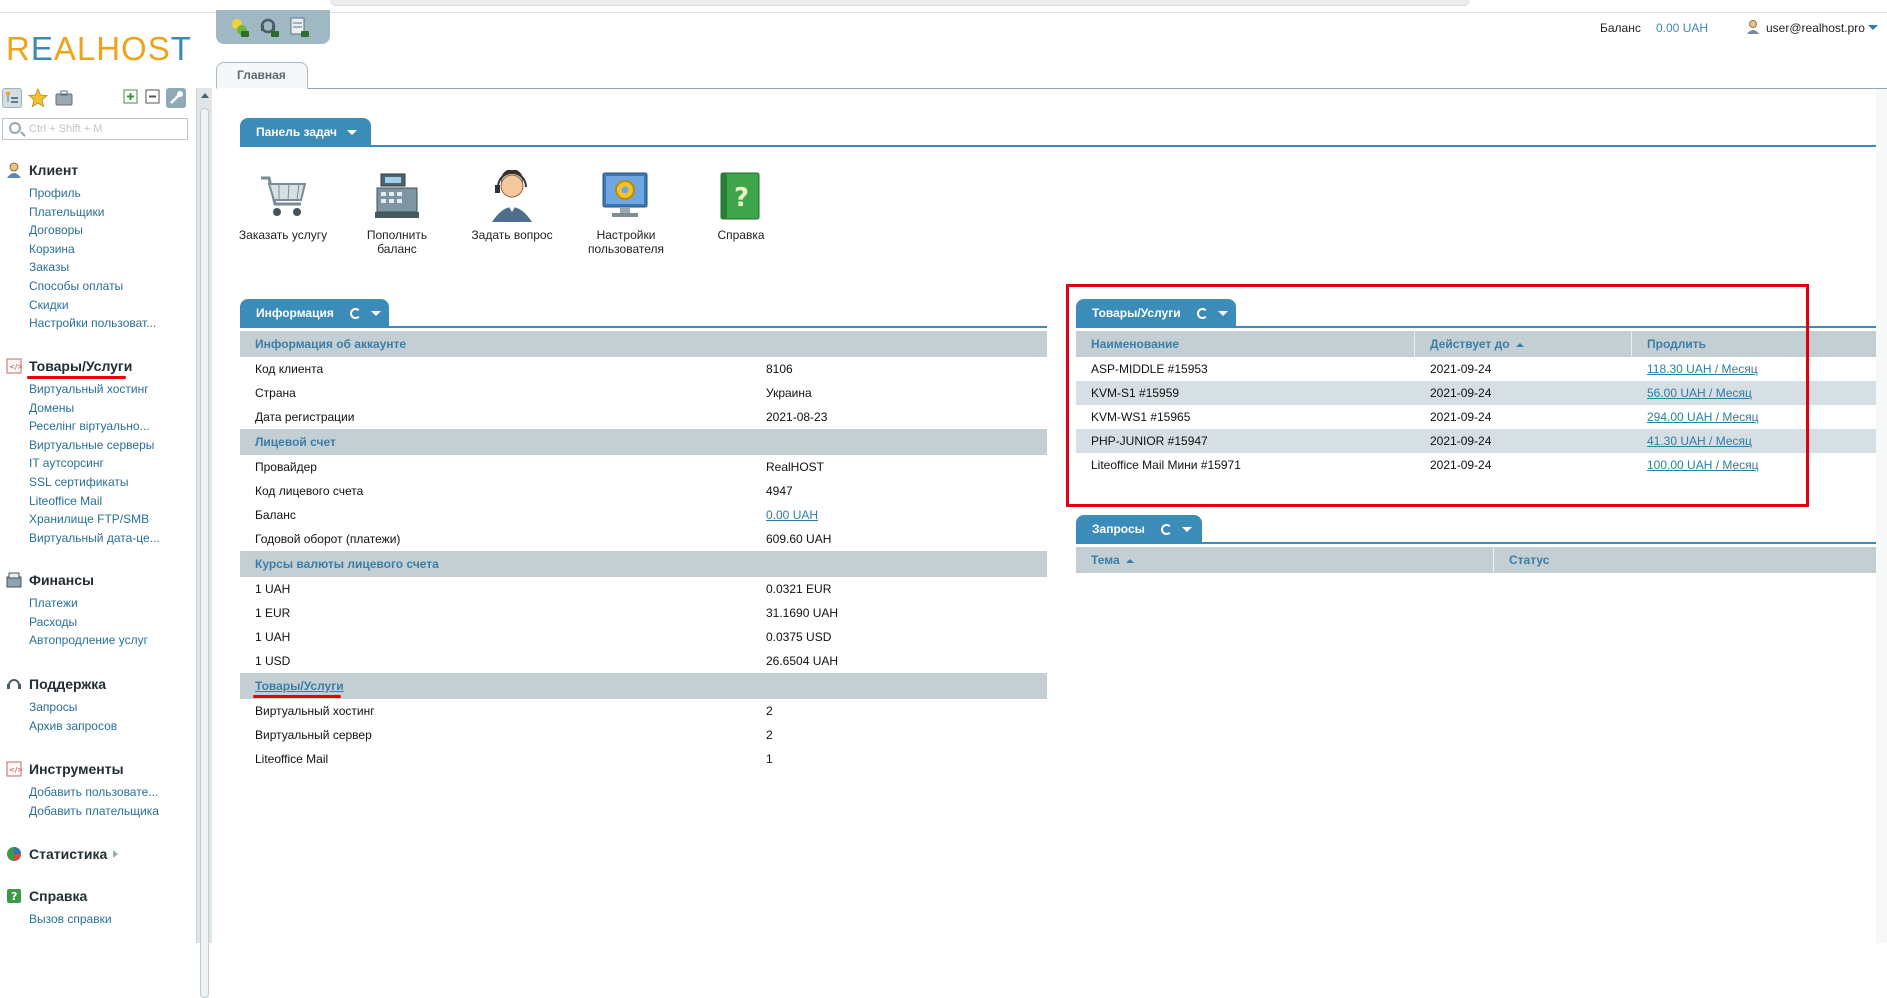 The image size is (1887, 998). Describe the element at coordinates (275, 393) in the screenshot. I see `info-label: Страна` at that location.